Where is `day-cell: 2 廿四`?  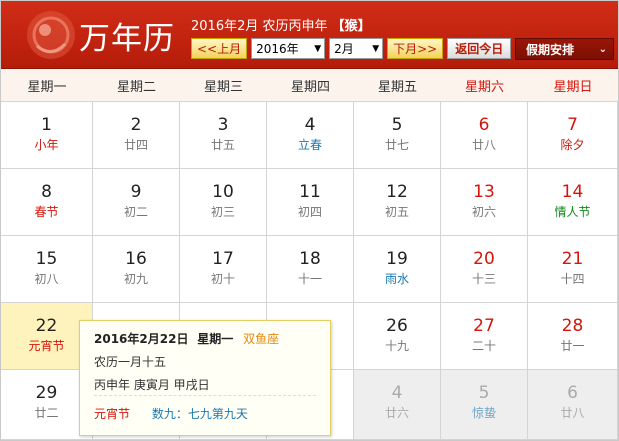
day-cell: 2 廿四 is located at coordinates (136, 135).